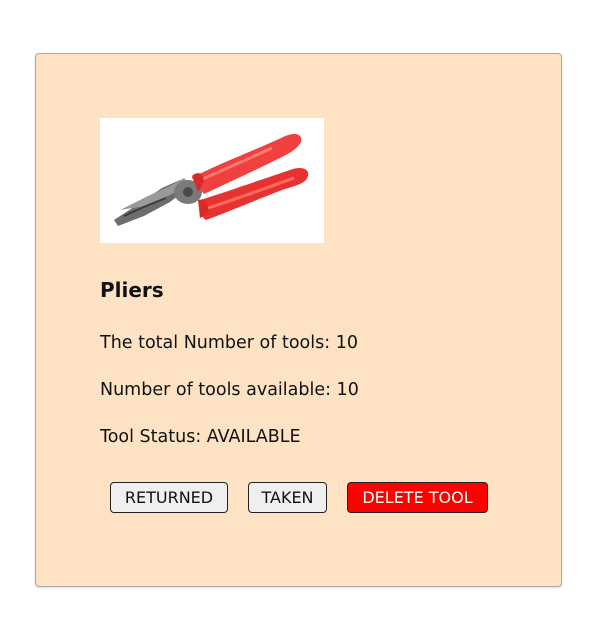  I want to click on taken-button: TAKEN, so click(287, 497).